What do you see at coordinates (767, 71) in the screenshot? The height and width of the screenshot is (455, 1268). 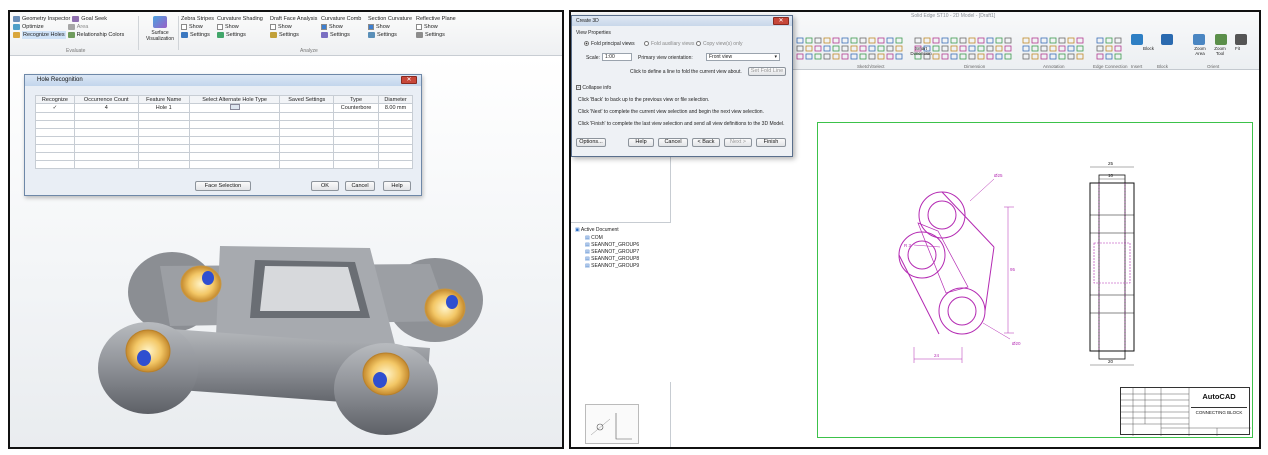 I see `set-fold-line-button: Set Fold Line` at bounding box center [767, 71].